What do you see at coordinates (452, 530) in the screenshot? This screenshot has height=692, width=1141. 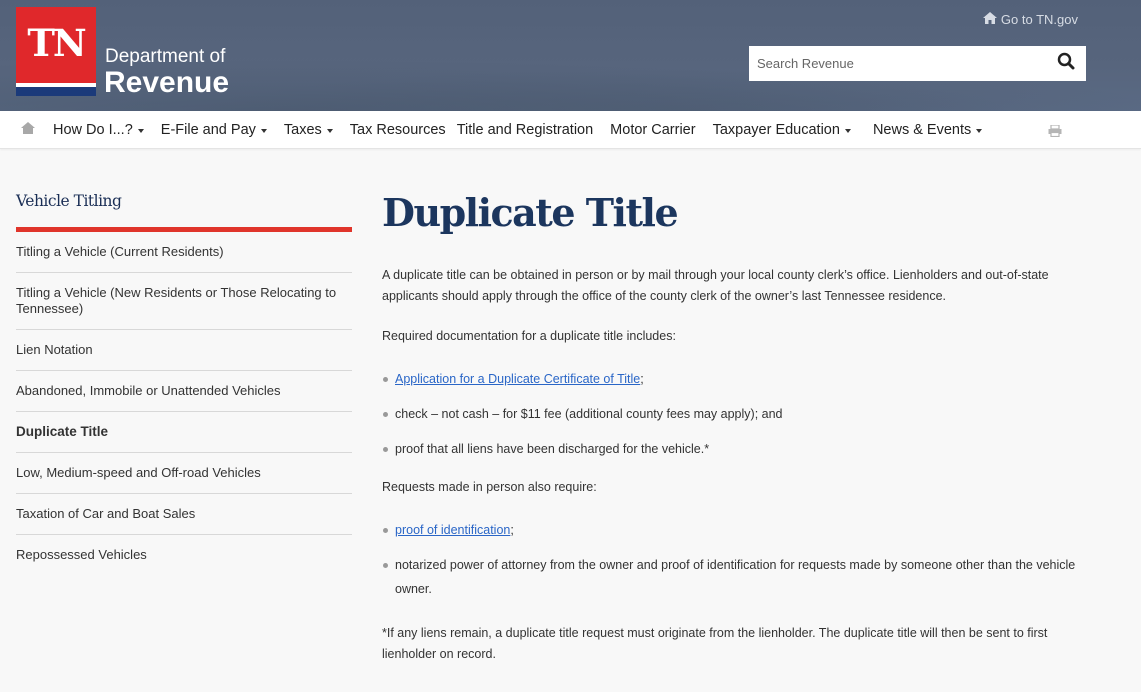 I see `proof-of-identification-link: proof of identification` at bounding box center [452, 530].